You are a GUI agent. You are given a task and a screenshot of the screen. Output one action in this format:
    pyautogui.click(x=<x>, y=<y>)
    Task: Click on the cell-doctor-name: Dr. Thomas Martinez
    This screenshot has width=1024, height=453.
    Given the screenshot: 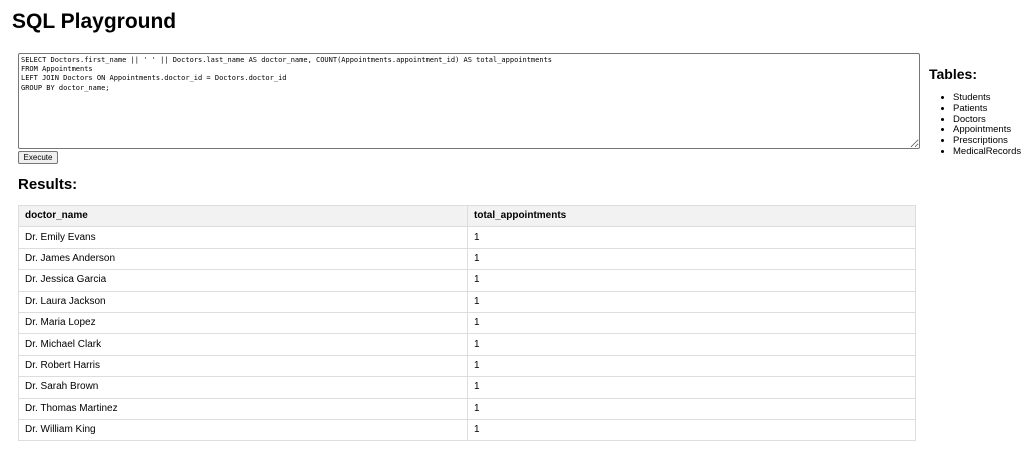 What is the action you would take?
    pyautogui.click(x=243, y=408)
    